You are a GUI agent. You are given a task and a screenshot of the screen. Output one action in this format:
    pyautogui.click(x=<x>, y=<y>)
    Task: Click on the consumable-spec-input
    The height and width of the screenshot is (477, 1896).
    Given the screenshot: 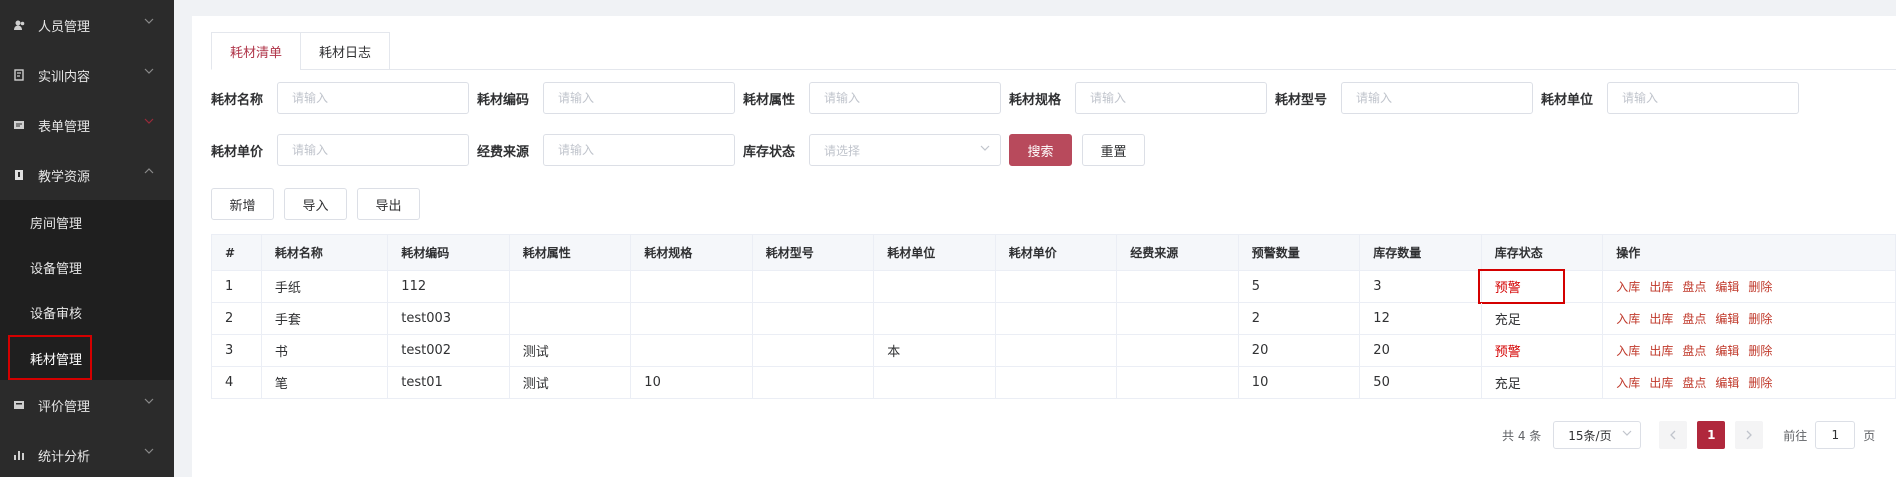 What is the action you would take?
    pyautogui.click(x=1171, y=98)
    